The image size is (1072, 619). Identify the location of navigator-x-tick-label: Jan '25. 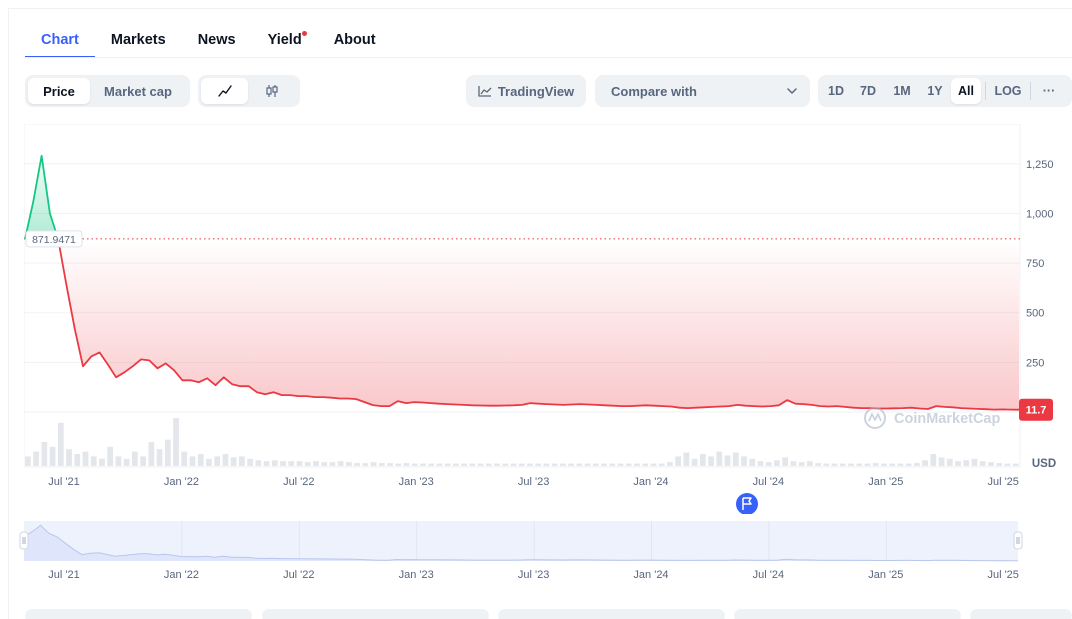
(885, 575).